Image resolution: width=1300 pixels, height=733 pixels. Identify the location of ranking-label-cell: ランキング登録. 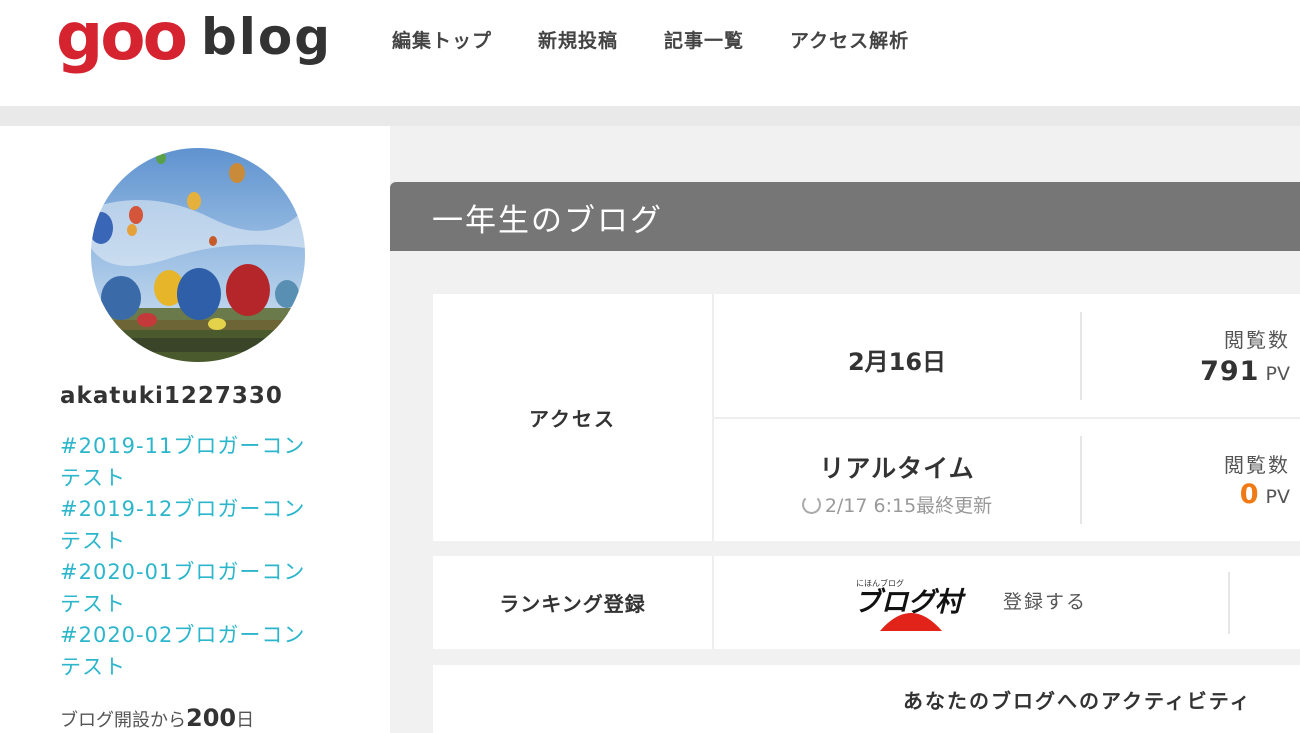
(573, 602).